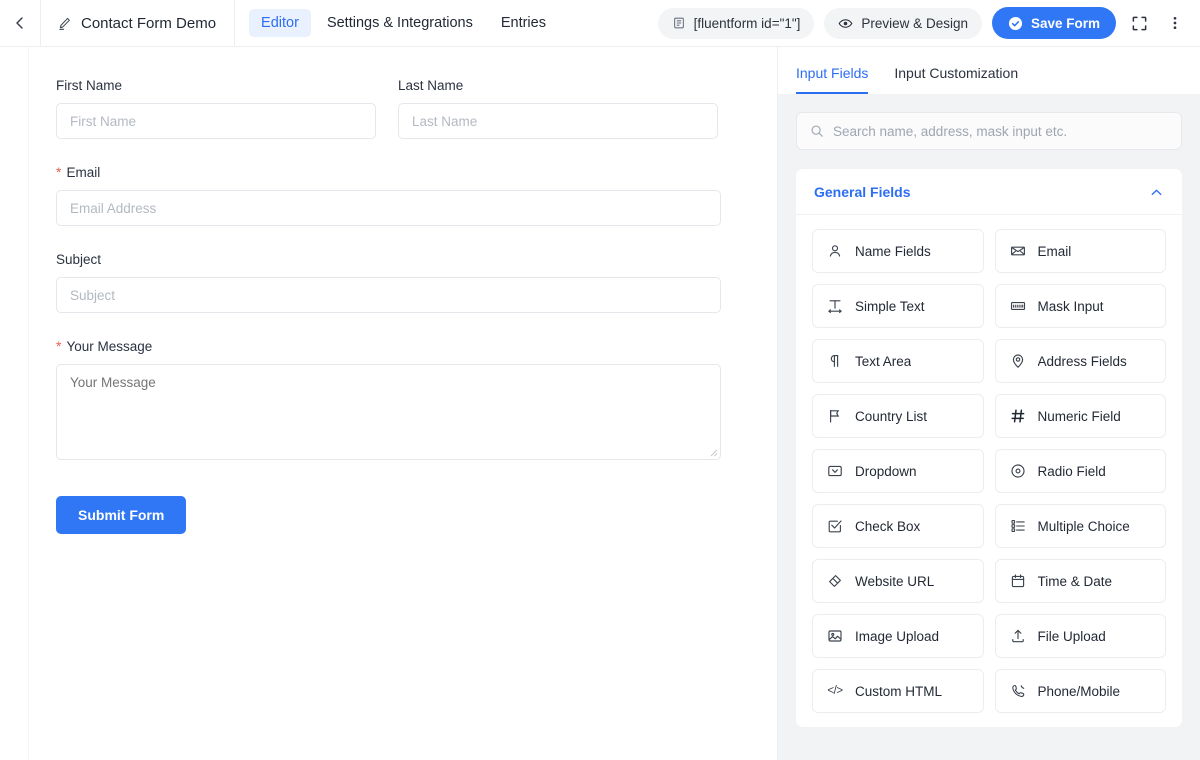 The height and width of the screenshot is (760, 1200). I want to click on field-item-label: Country List, so click(891, 416).